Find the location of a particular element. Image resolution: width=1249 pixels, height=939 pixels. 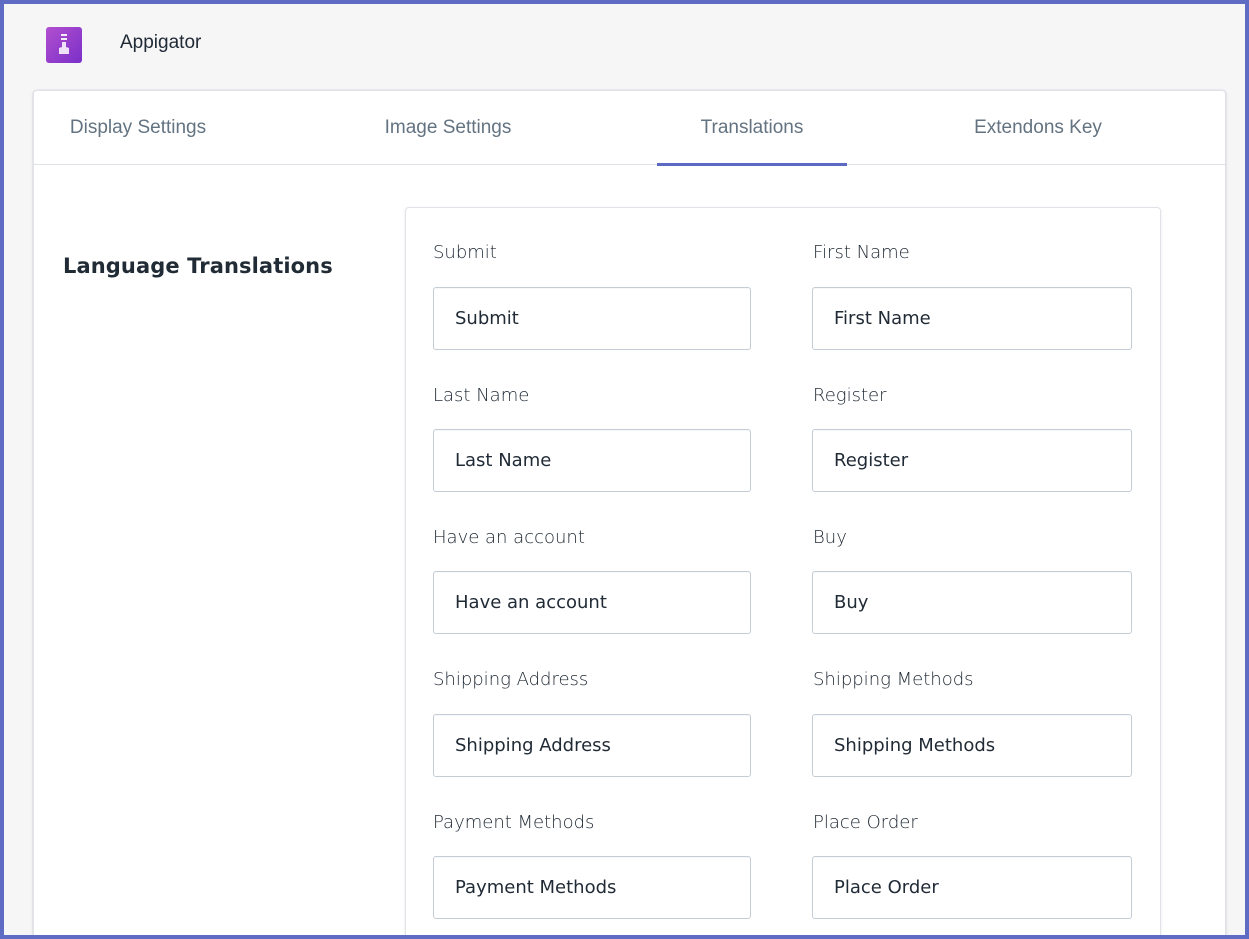

tab-extendons-key: Extendons Key is located at coordinates (1038, 128).